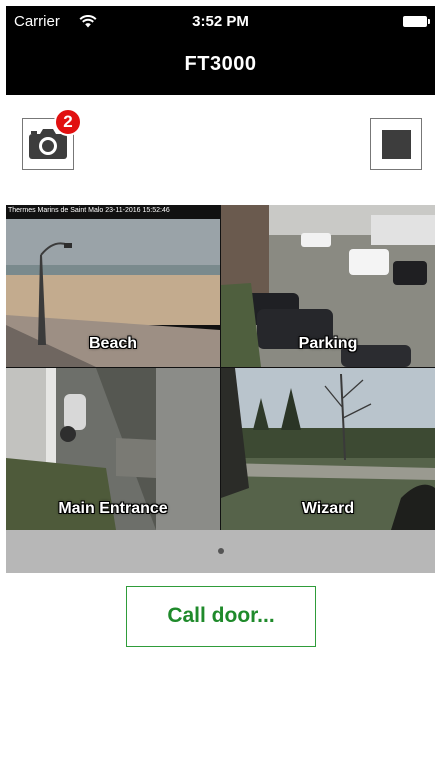 This screenshot has height=774, width=435. What do you see at coordinates (328, 286) in the screenshot?
I see `camera-tile-parking: Parking` at bounding box center [328, 286].